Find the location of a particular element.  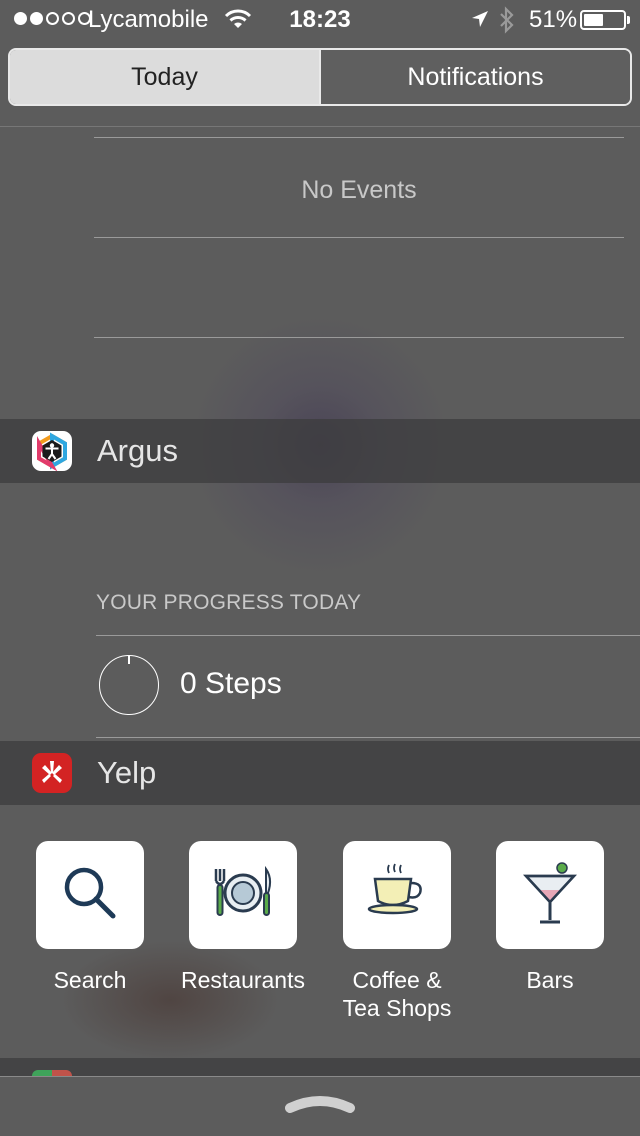

martini-glass-icon is located at coordinates (550, 895).